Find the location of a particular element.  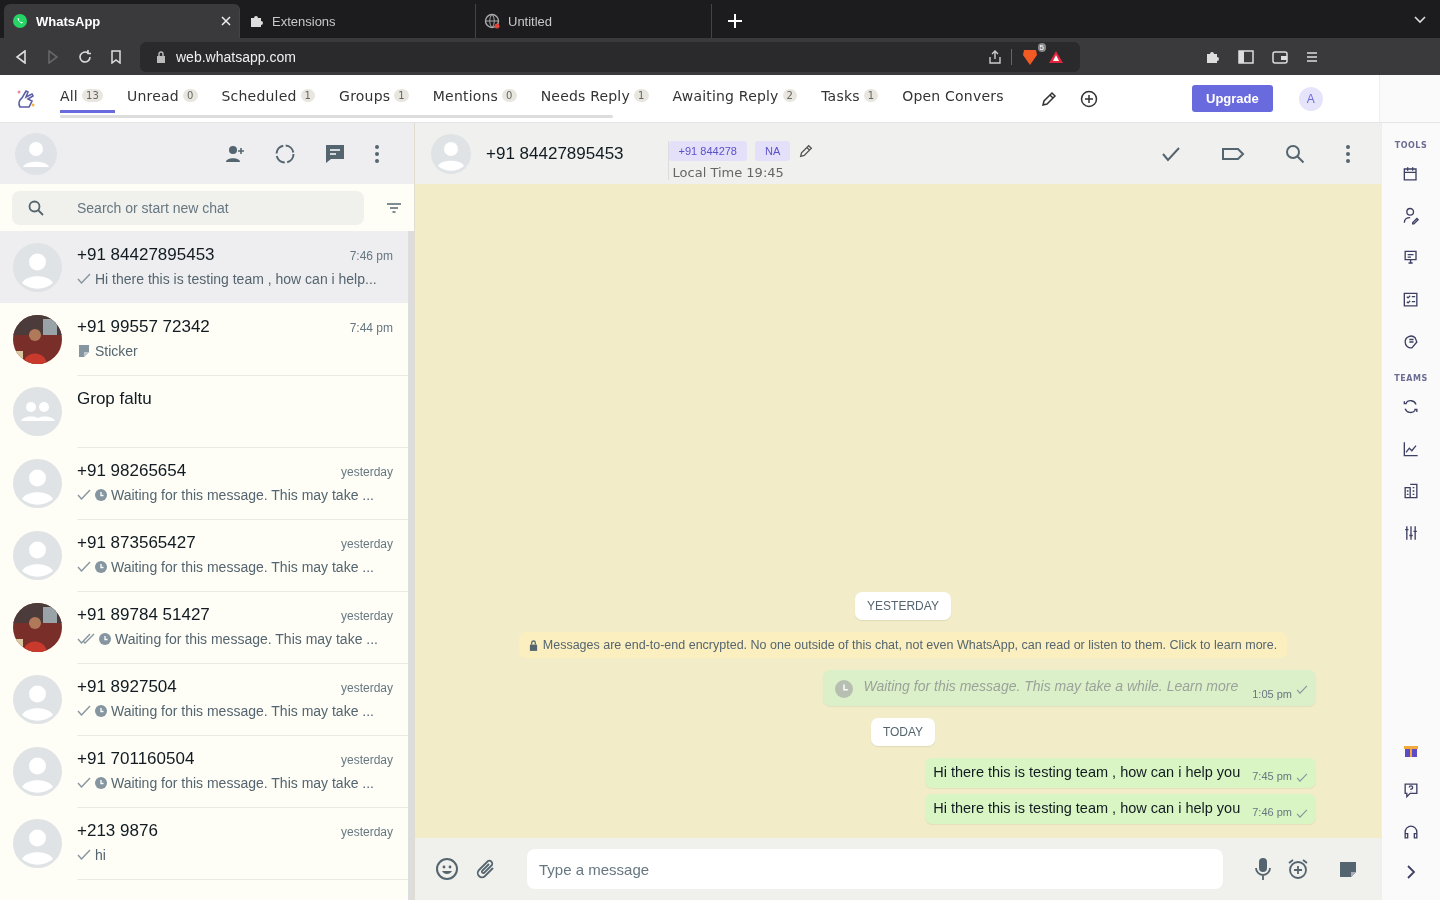

contact-name: +91 98265654 is located at coordinates (132, 470).